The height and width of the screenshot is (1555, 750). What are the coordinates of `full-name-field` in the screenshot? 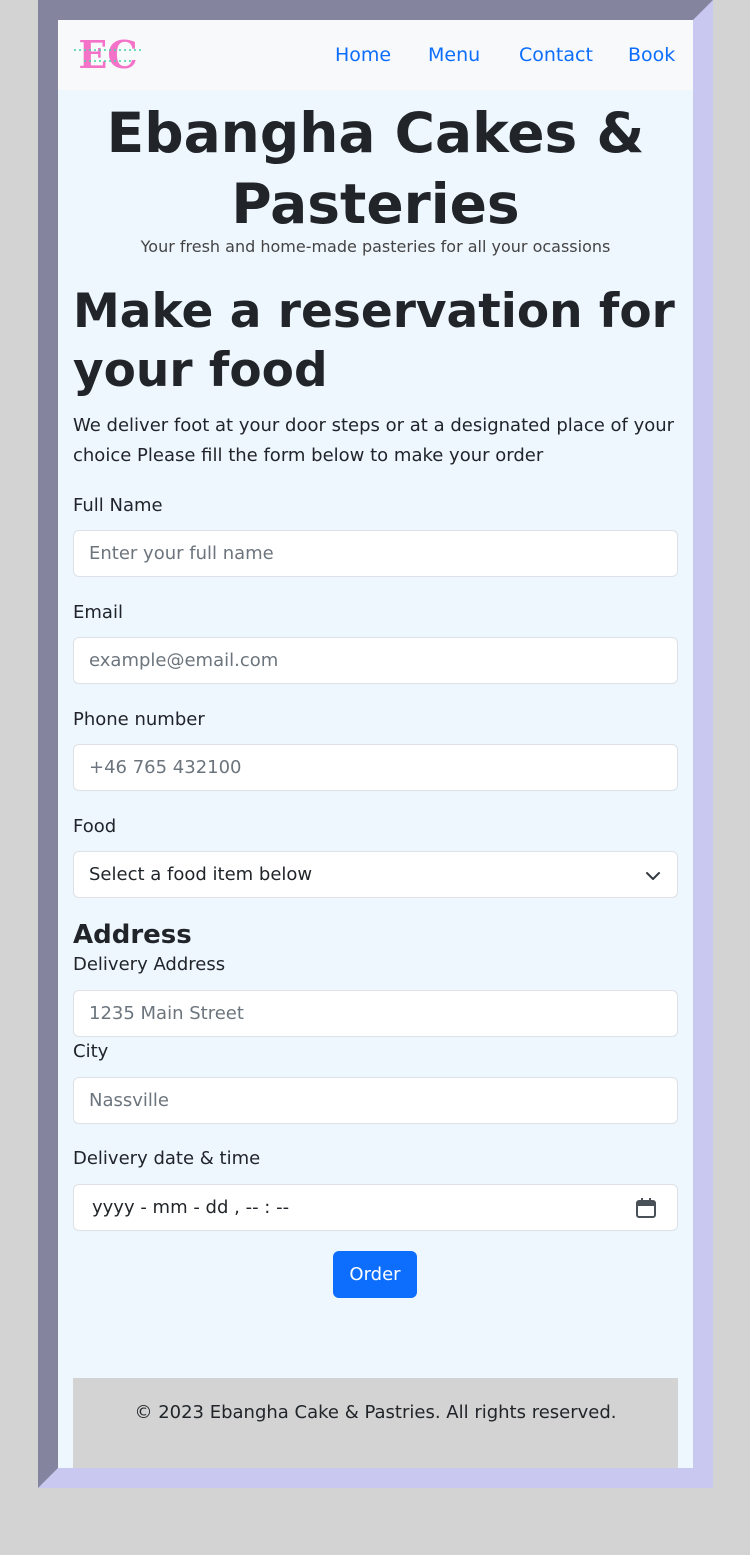 It's located at (375, 553).